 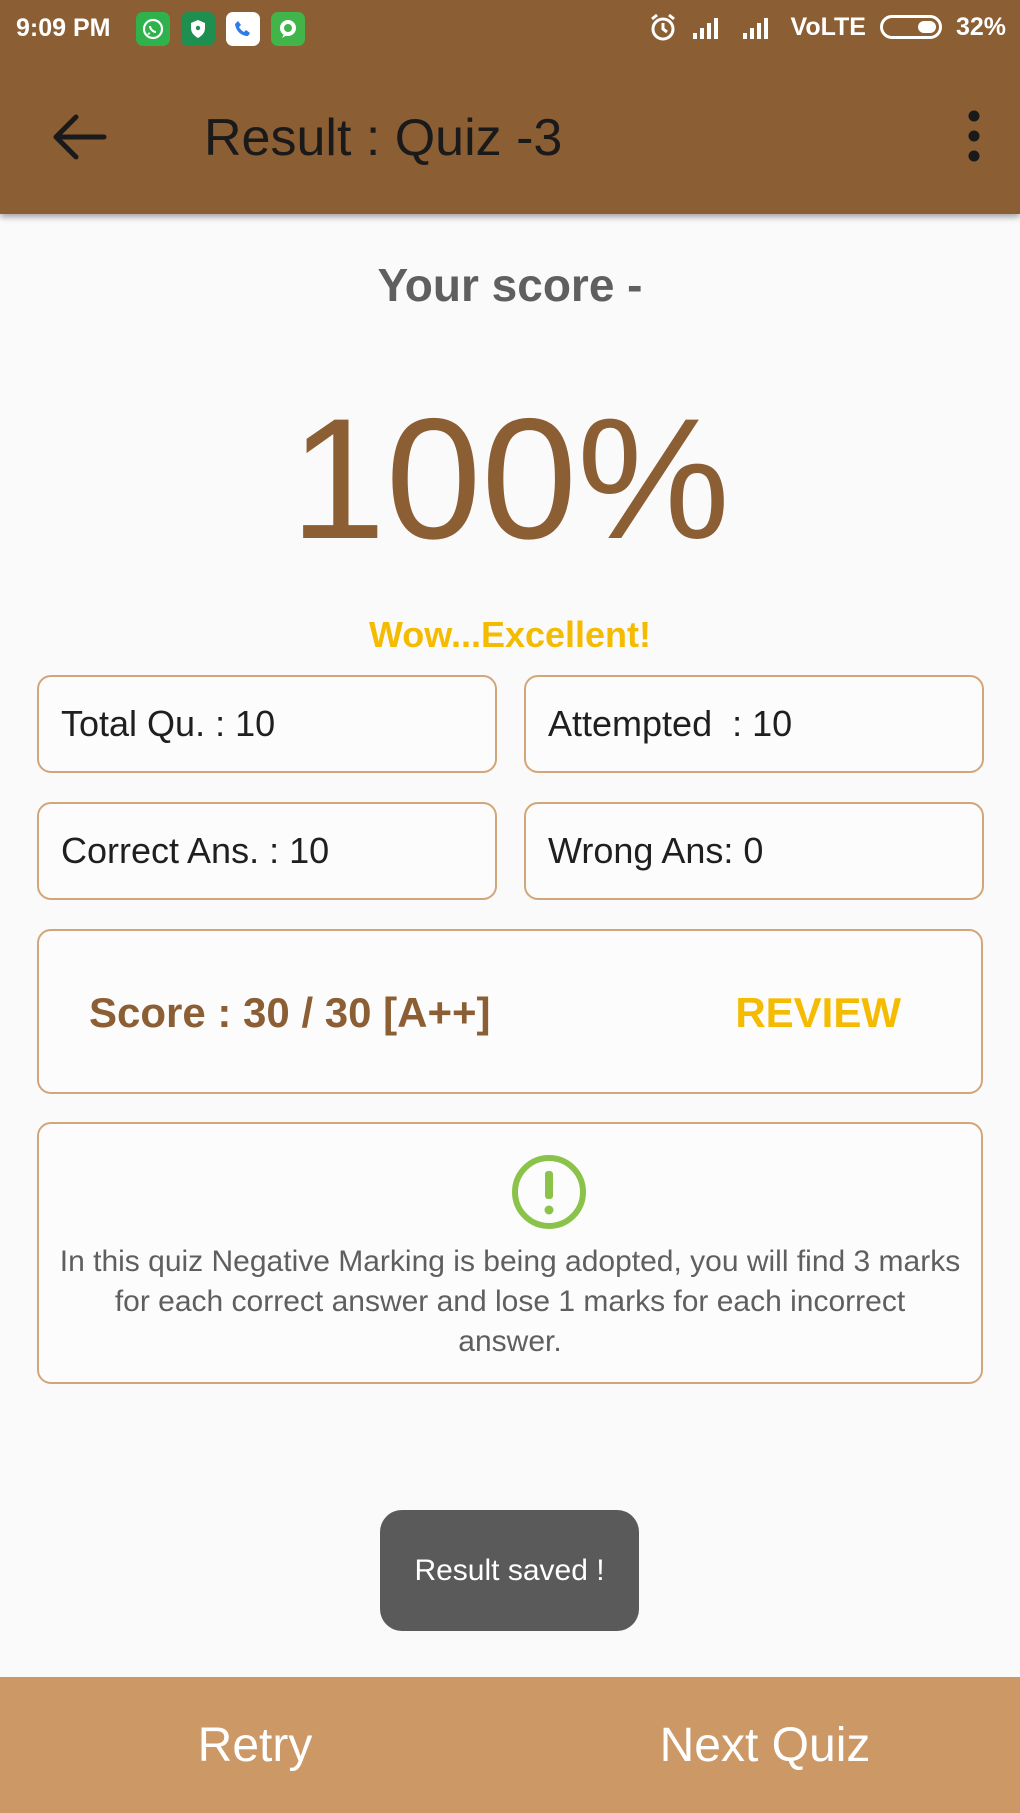 I want to click on battery-percent: 32%, so click(x=980, y=26).